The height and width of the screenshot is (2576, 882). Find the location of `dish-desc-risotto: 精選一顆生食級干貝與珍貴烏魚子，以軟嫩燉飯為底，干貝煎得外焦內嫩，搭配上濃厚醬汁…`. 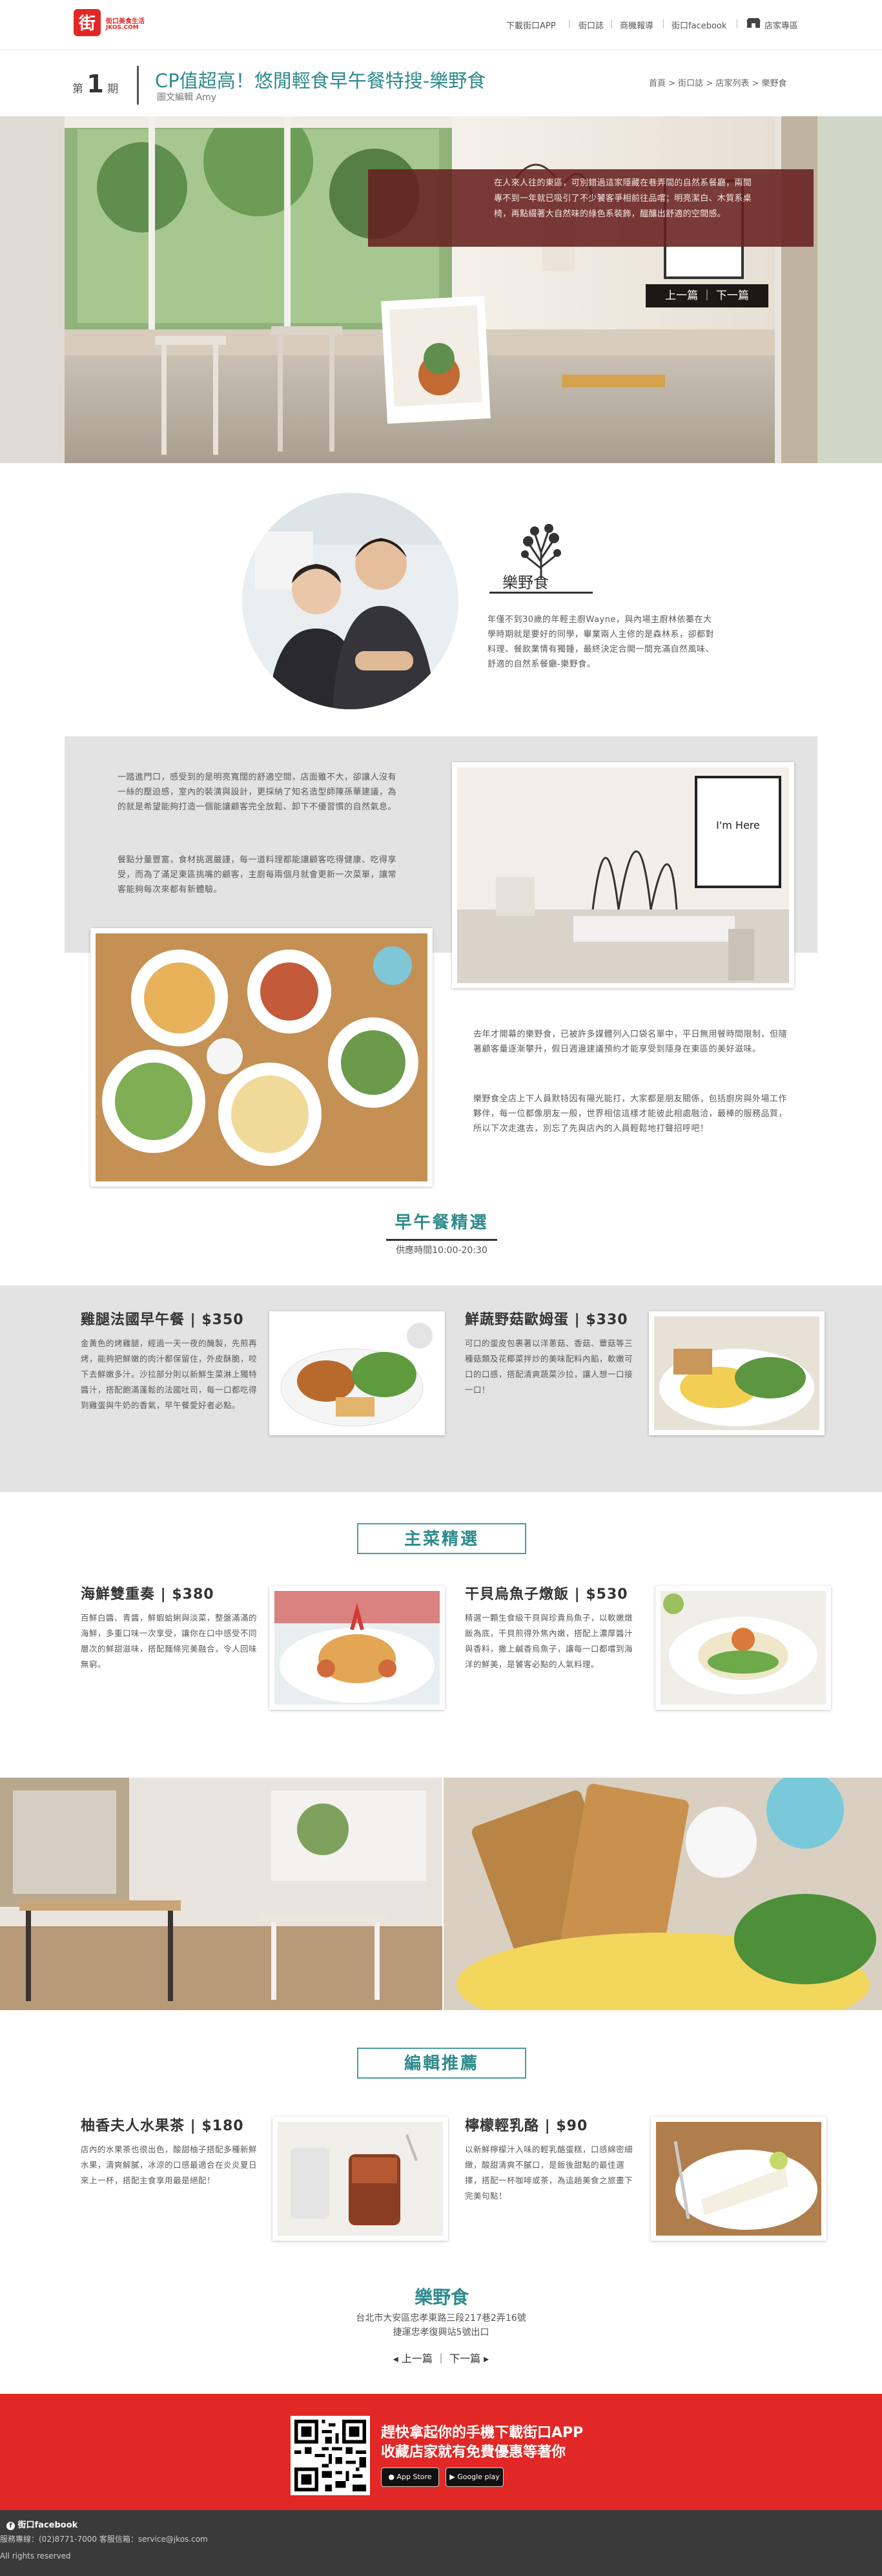

dish-desc-risotto: 精選一顆生食級干貝與珍貴烏魚子，以軟嫩燉飯為底，干貝煎得外焦內嫩，搭配上濃厚醬汁… is located at coordinates (549, 1641).